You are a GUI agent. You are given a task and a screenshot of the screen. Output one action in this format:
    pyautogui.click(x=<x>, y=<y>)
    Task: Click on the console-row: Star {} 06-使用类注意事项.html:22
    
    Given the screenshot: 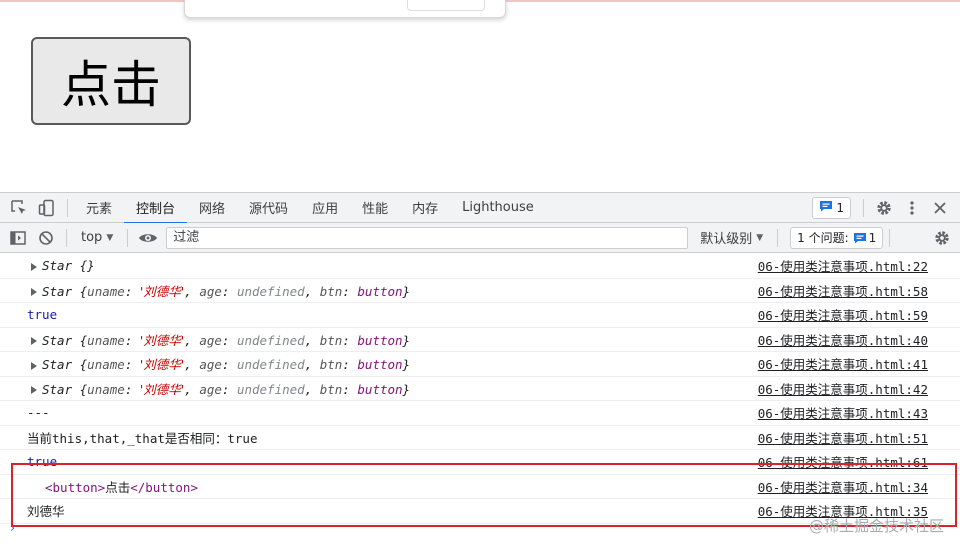 What is the action you would take?
    pyautogui.click(x=480, y=266)
    